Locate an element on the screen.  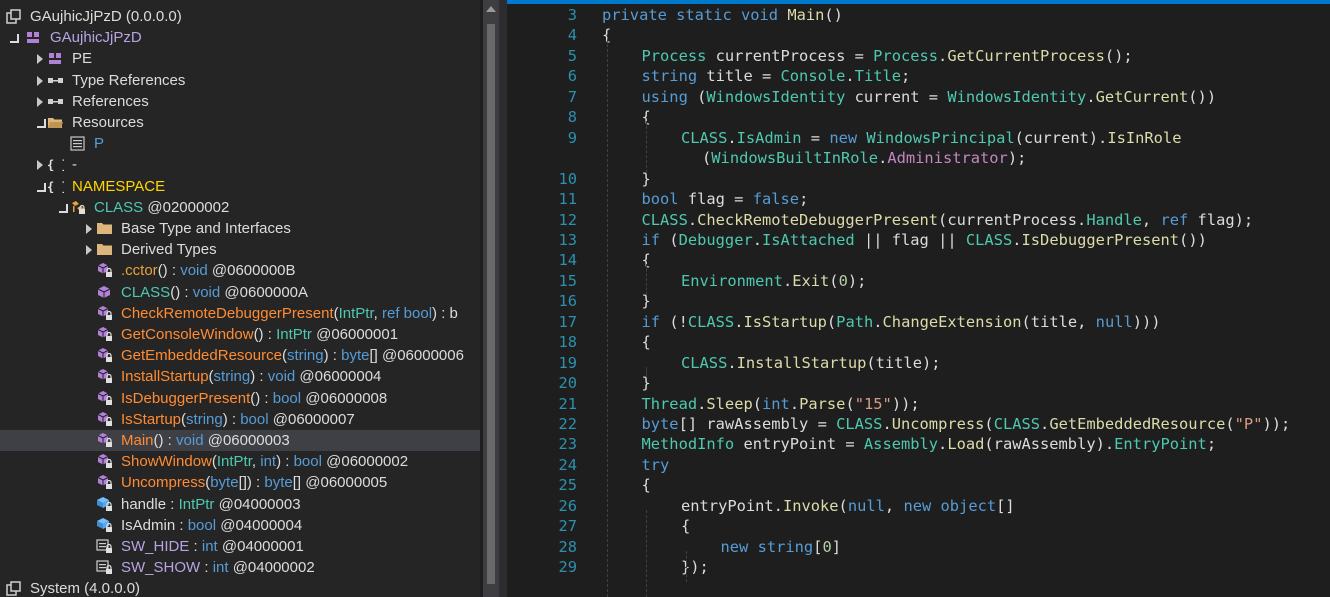
code-token: private static void is located at coordinates (695, 15).